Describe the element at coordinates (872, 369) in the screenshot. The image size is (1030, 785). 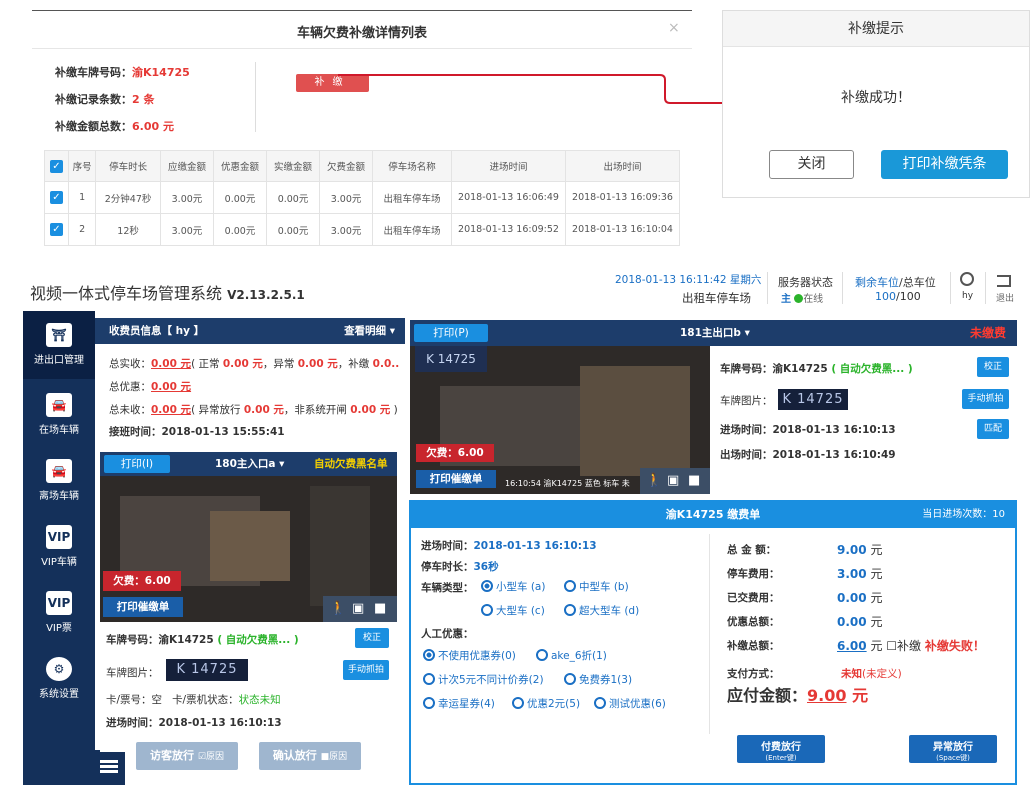
I see `plate-note: ( 自动欠费黑... )` at that location.